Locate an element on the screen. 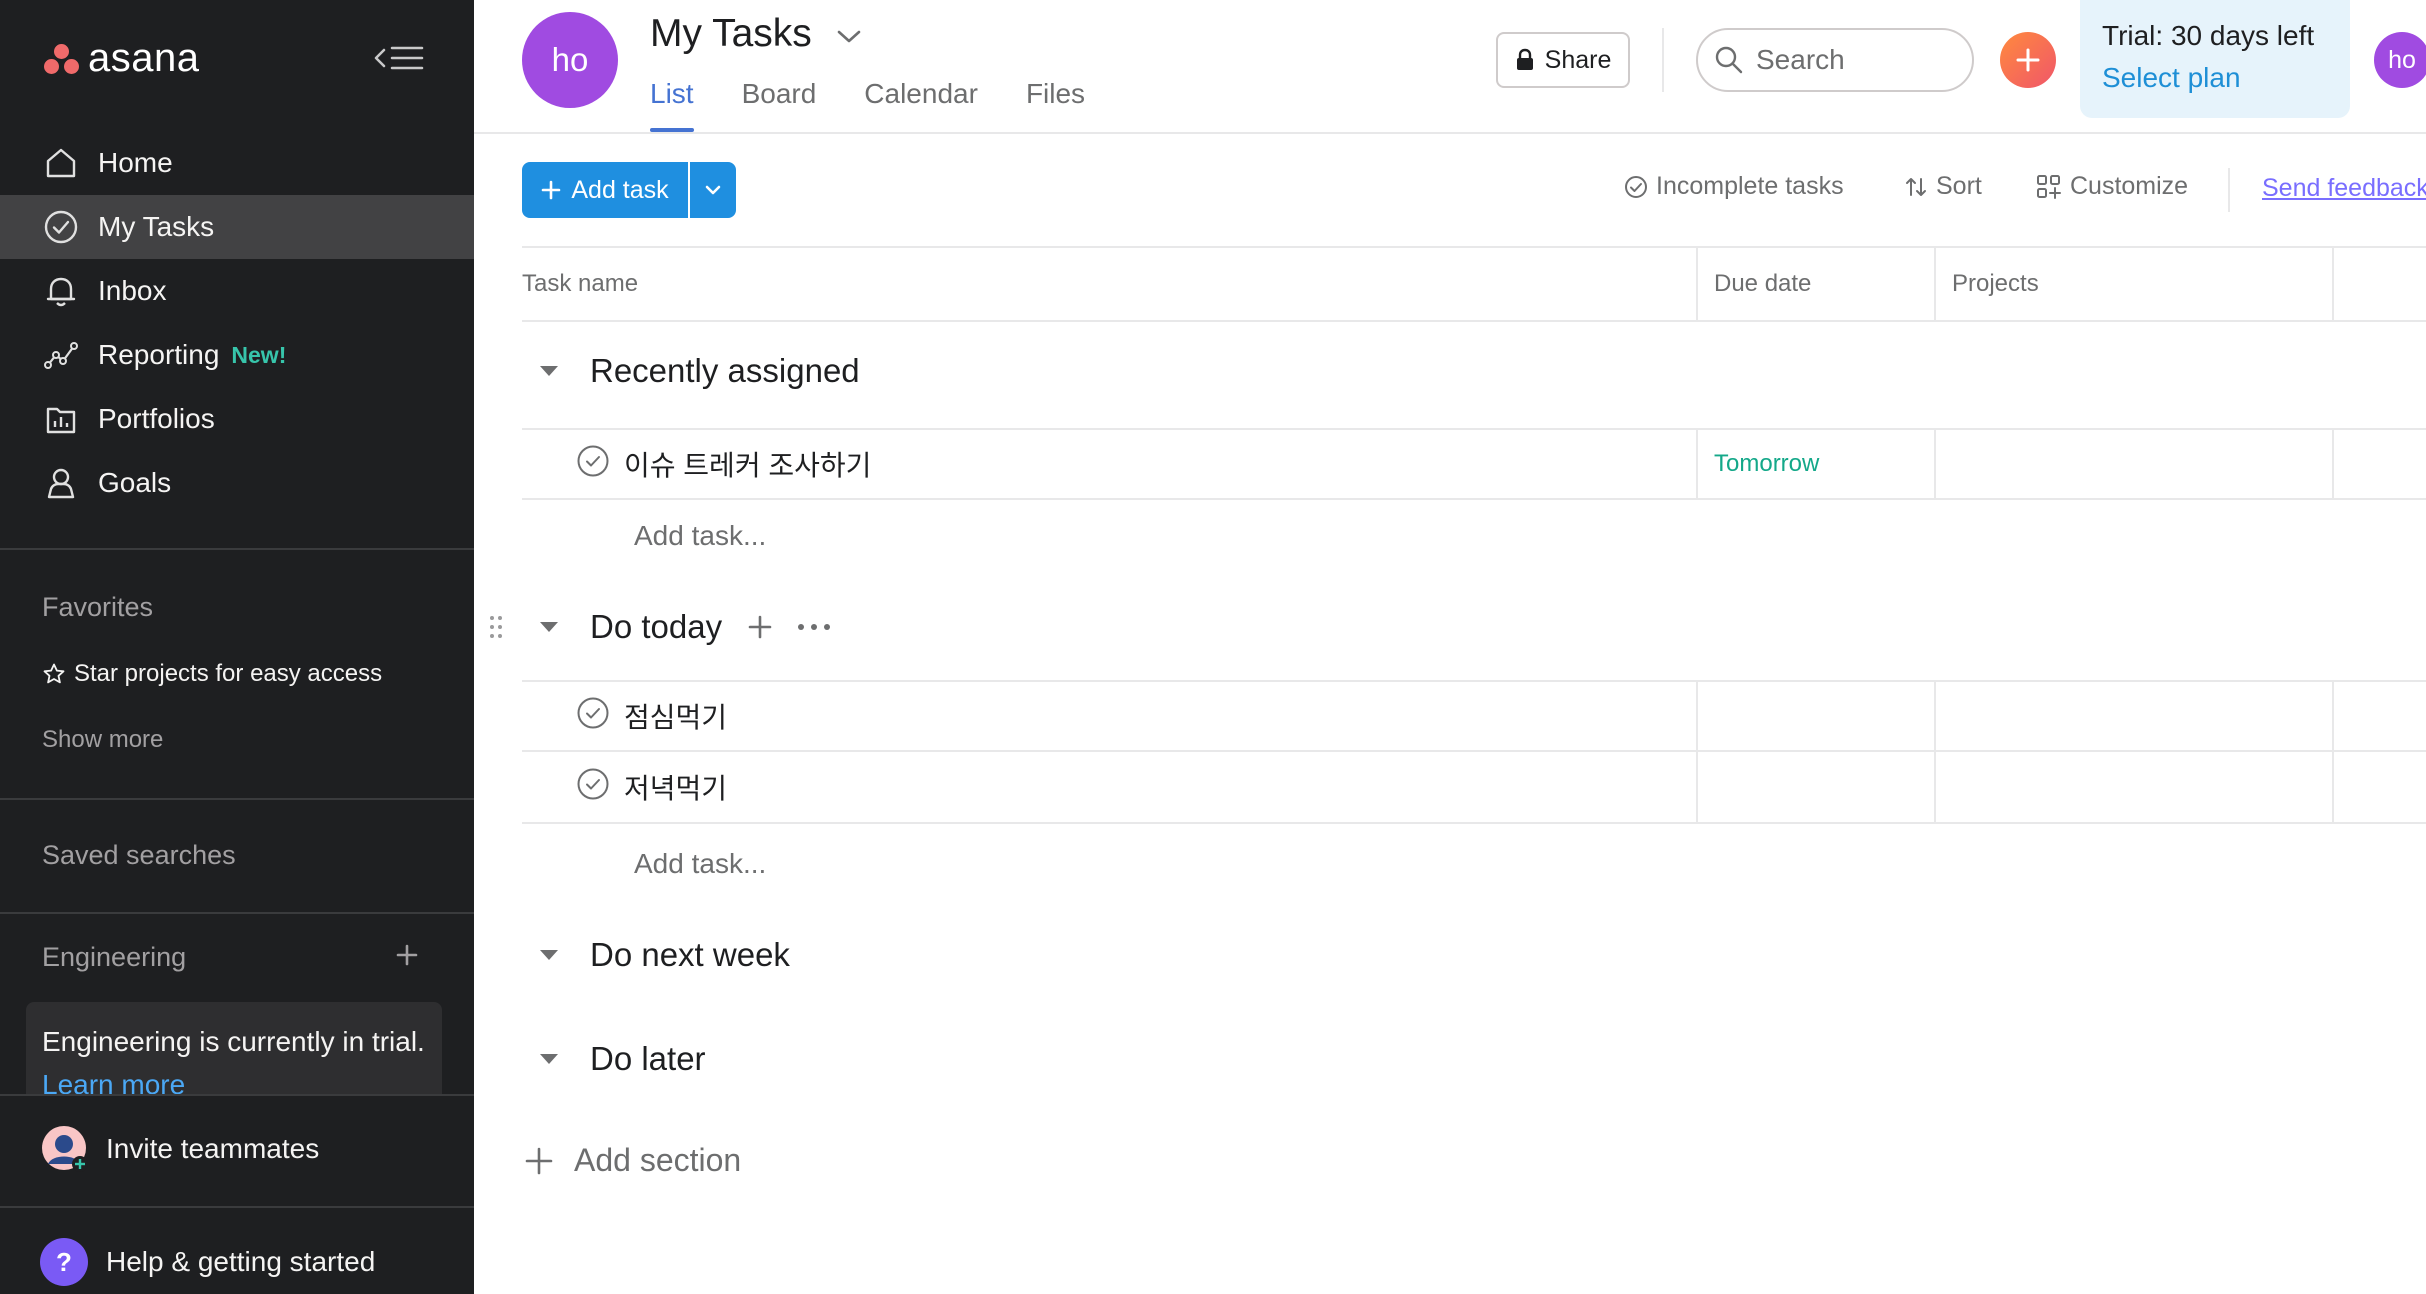 This screenshot has height=1294, width=2426. table-row: 저녁먹기 is located at coordinates (1474, 788).